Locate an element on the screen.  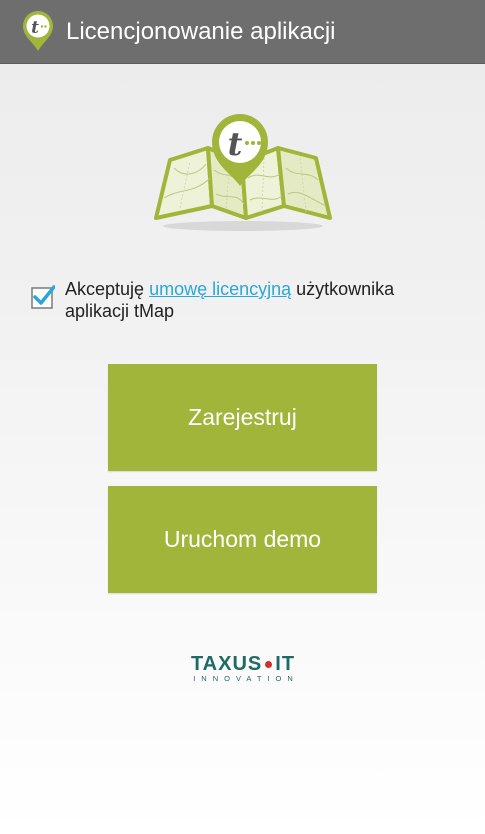
run-demo-button: Uruchom demo is located at coordinates (242, 539).